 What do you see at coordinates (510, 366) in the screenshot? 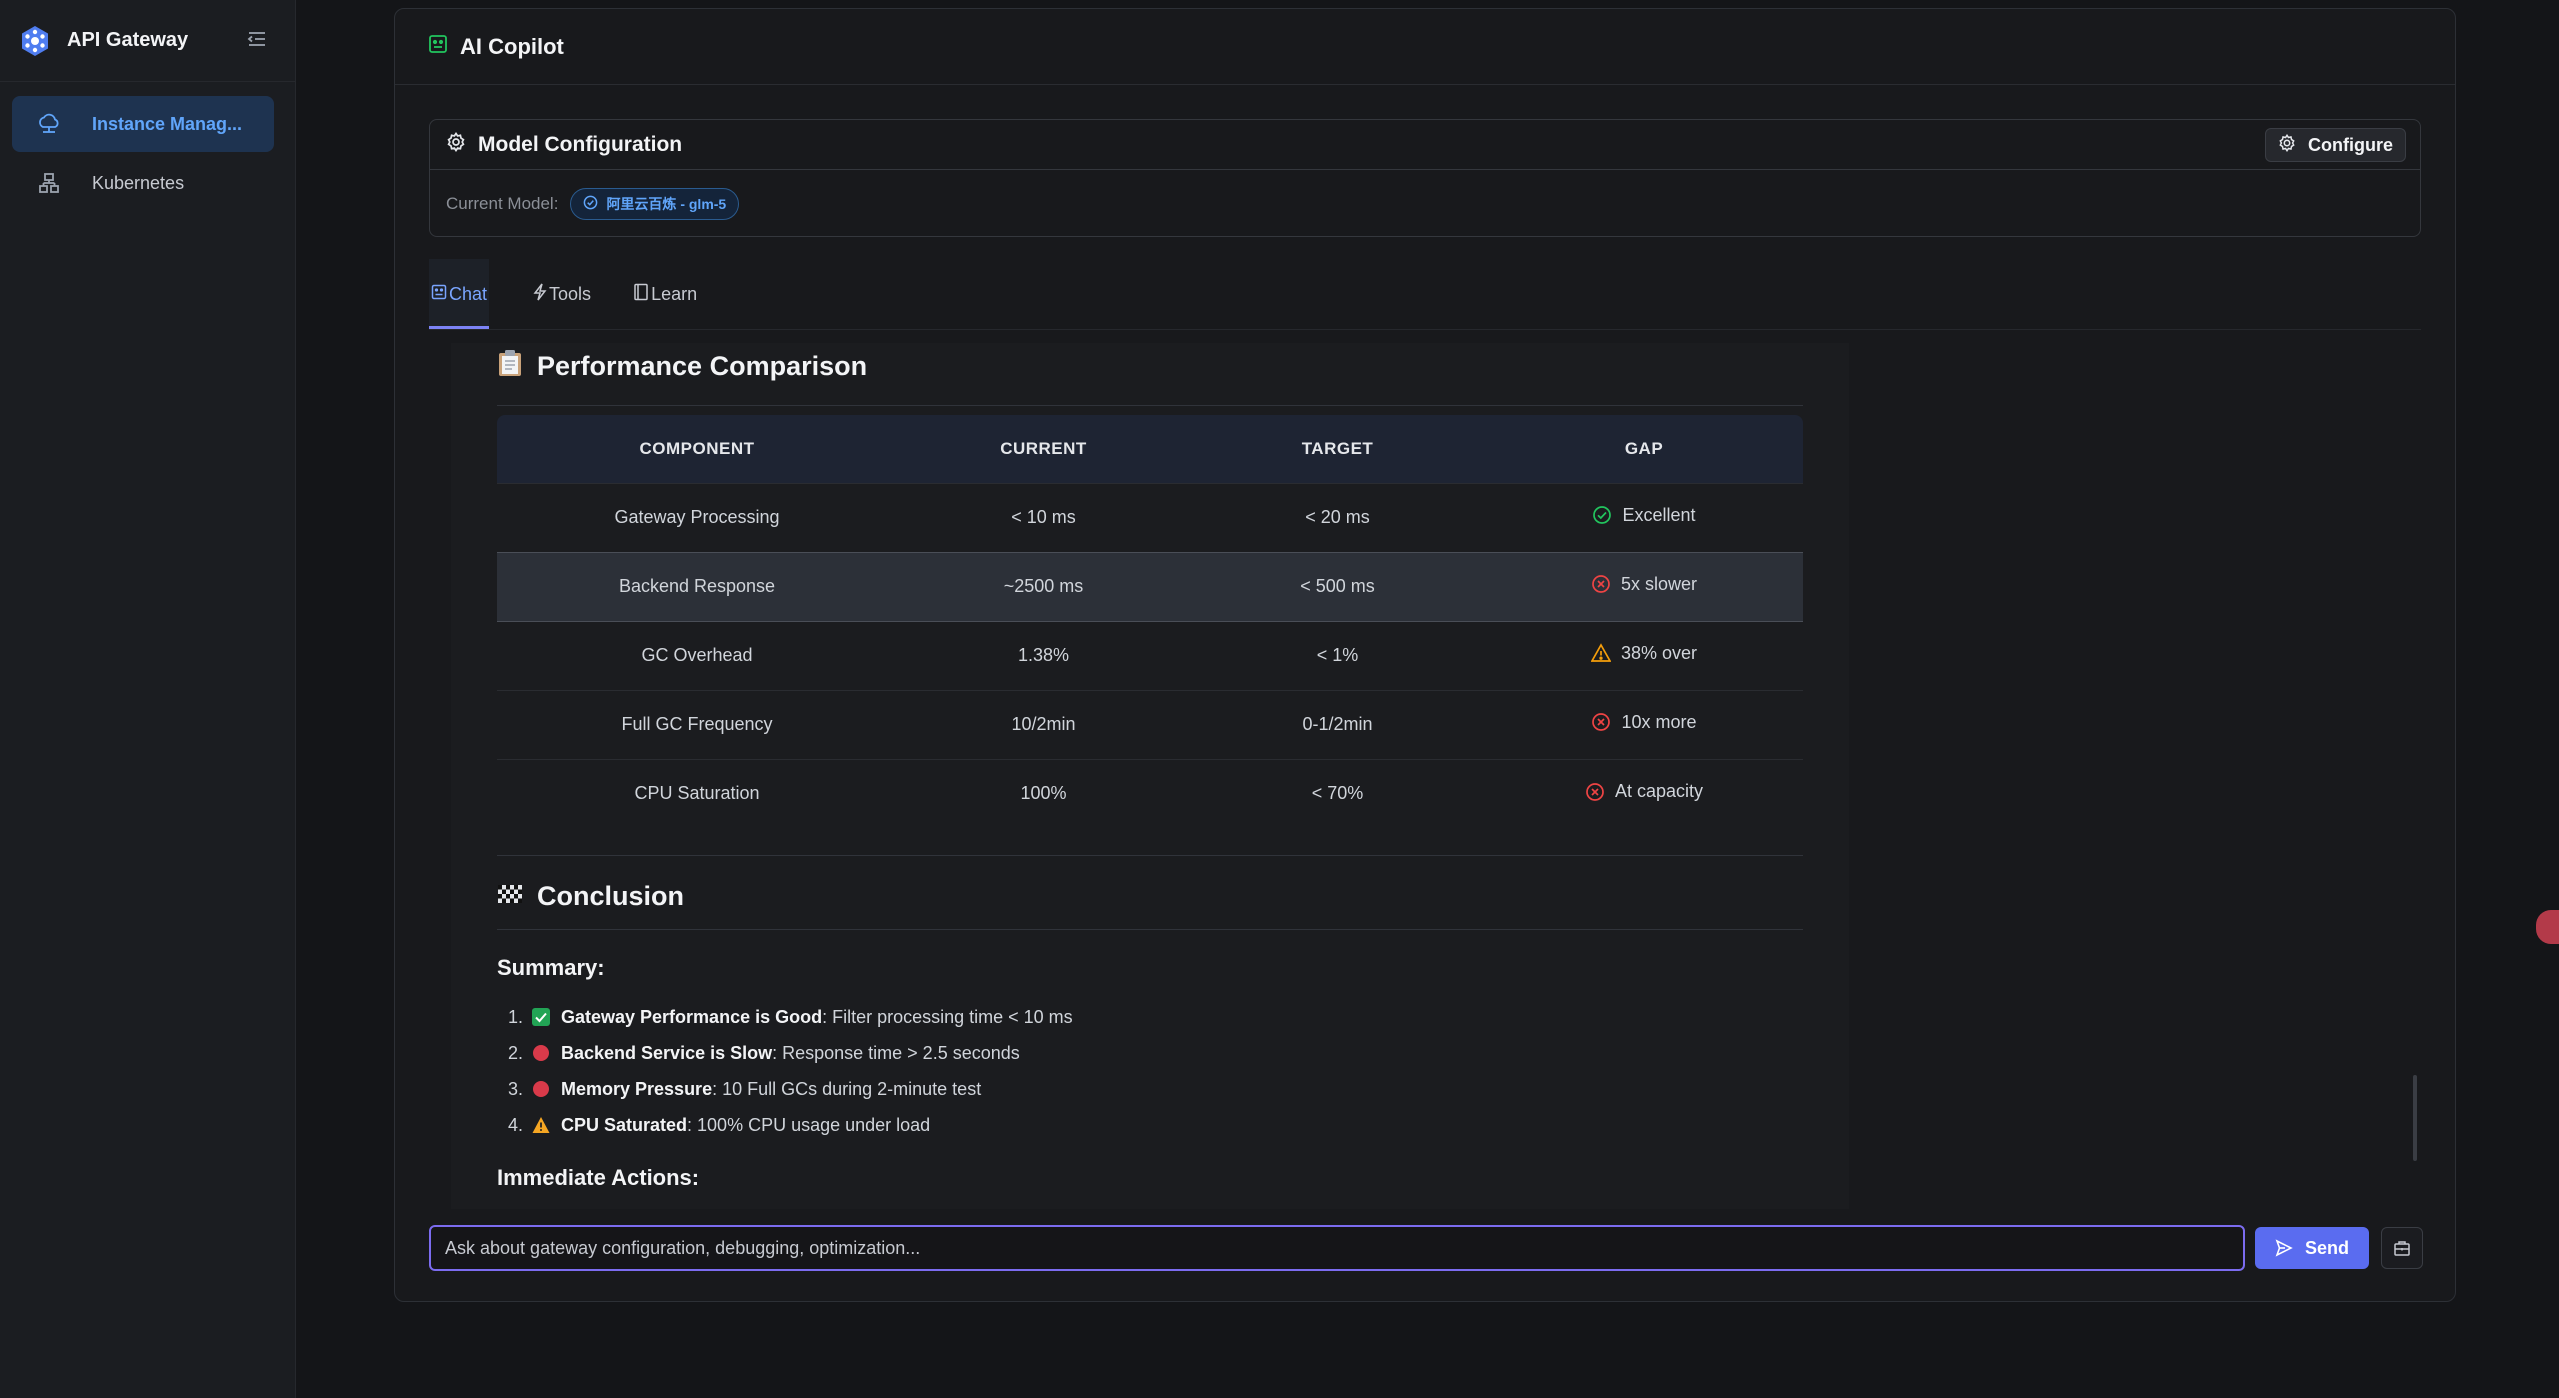
I see `clipboard-icon` at bounding box center [510, 366].